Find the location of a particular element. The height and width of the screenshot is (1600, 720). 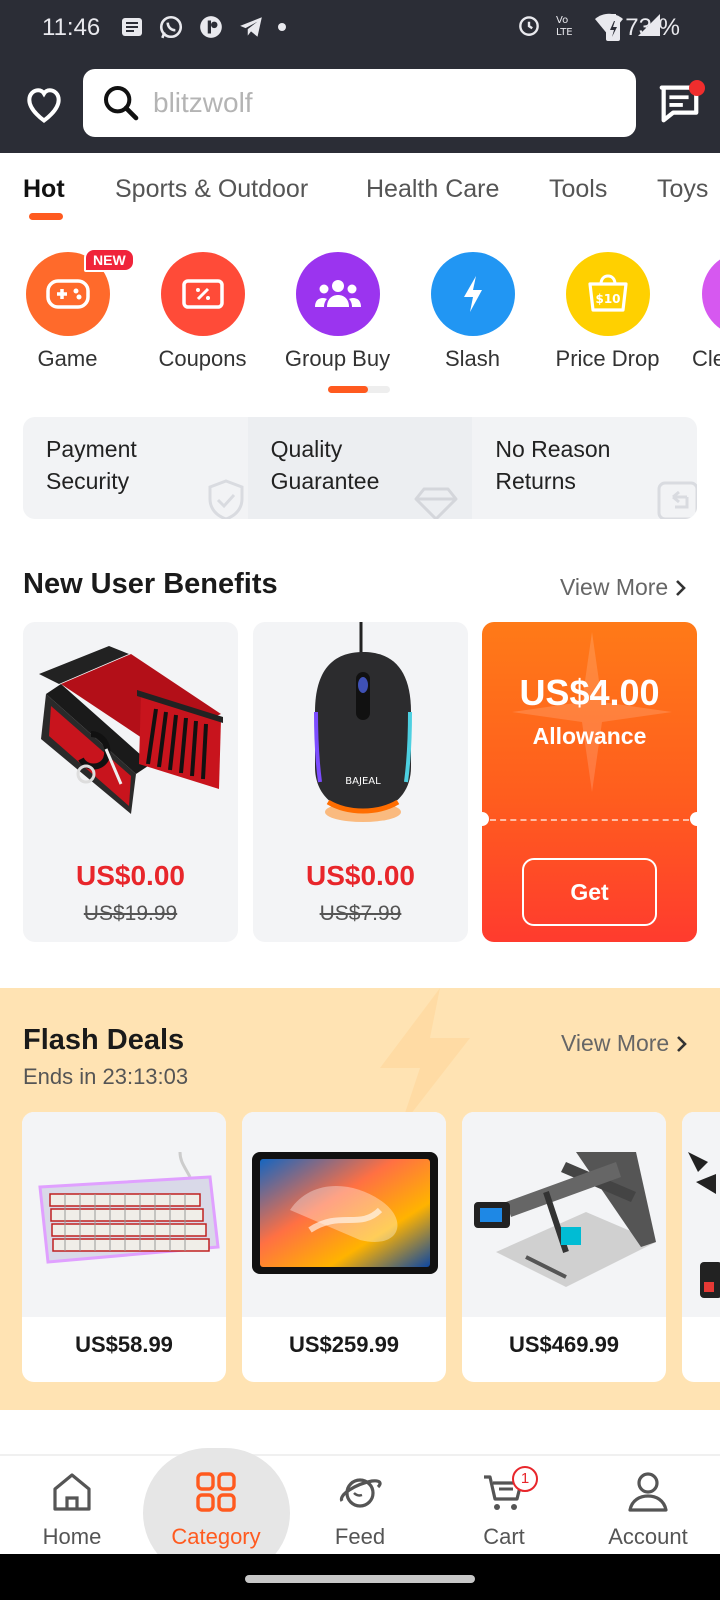

home-gesture-bar is located at coordinates (360, 1579).